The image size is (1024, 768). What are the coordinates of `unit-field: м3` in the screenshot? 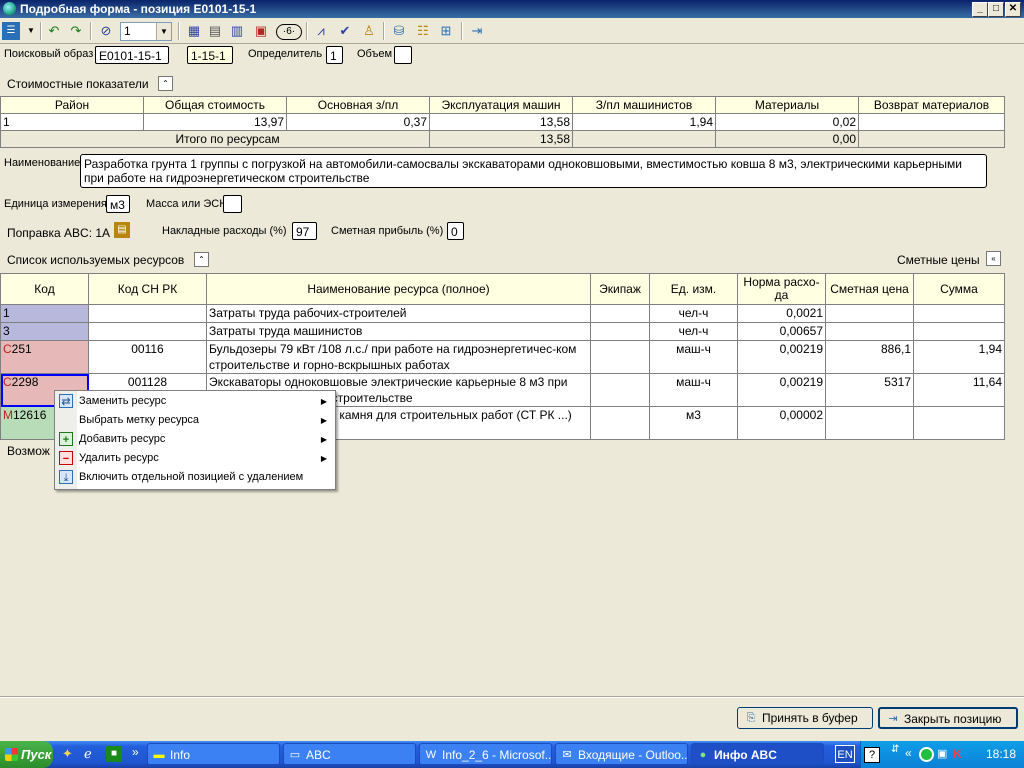 It's located at (118, 204).